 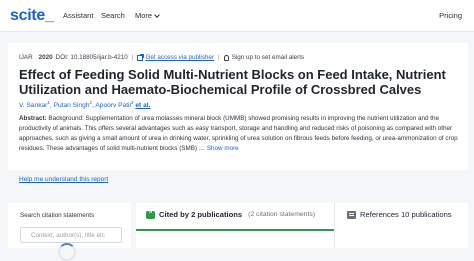 I want to click on external-link-icon, so click(x=141, y=57).